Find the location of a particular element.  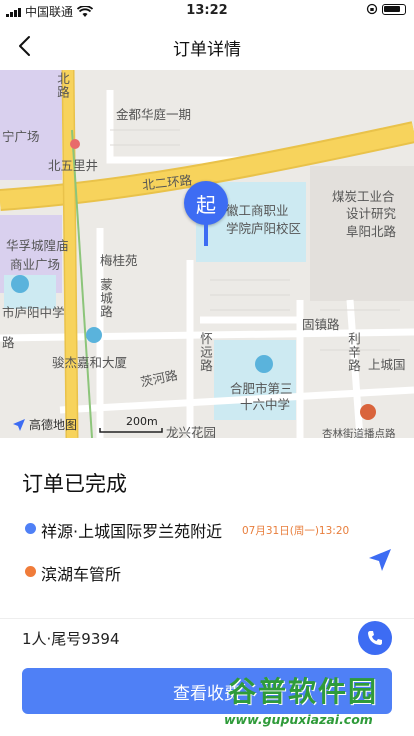

call-button is located at coordinates (375, 638).